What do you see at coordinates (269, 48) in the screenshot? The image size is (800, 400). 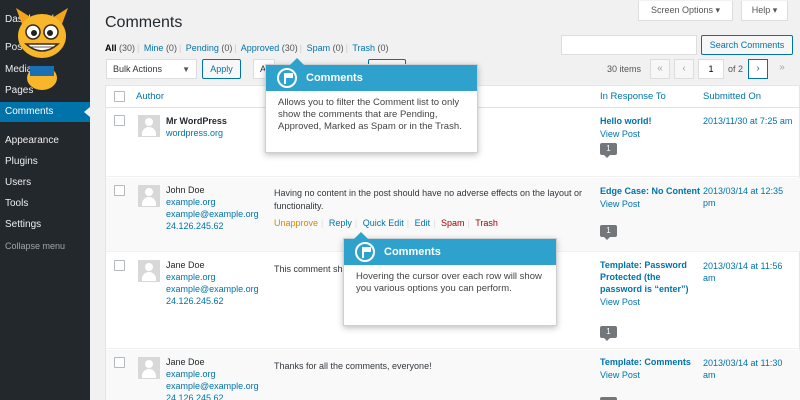 I see `filter-approved: Approved (30)` at bounding box center [269, 48].